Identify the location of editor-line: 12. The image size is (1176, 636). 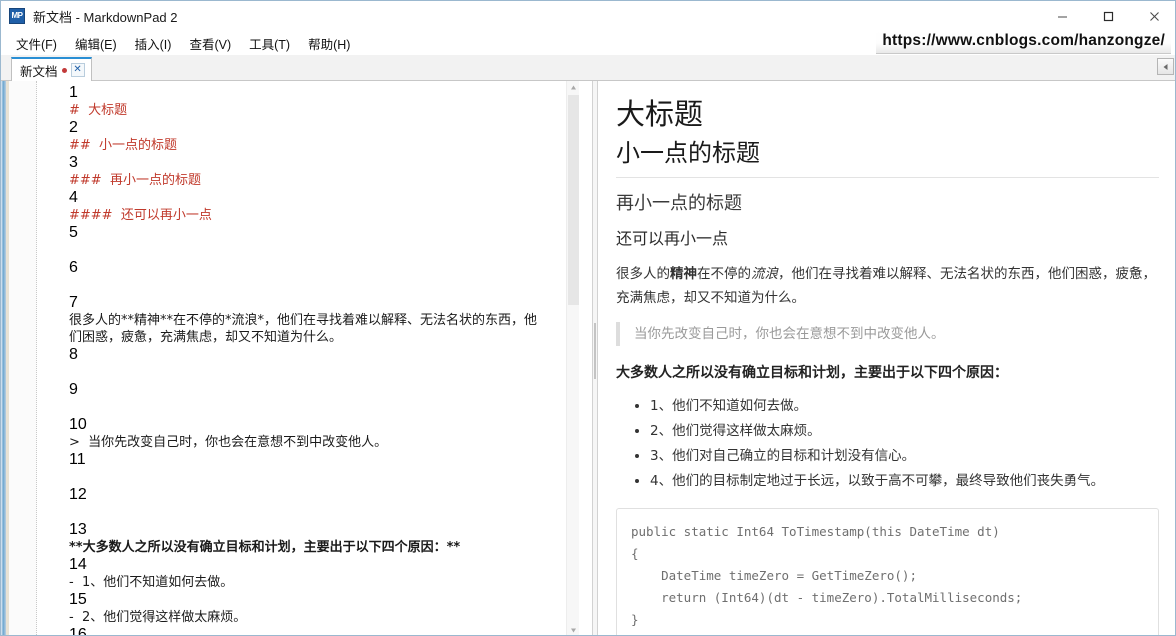
(309, 503).